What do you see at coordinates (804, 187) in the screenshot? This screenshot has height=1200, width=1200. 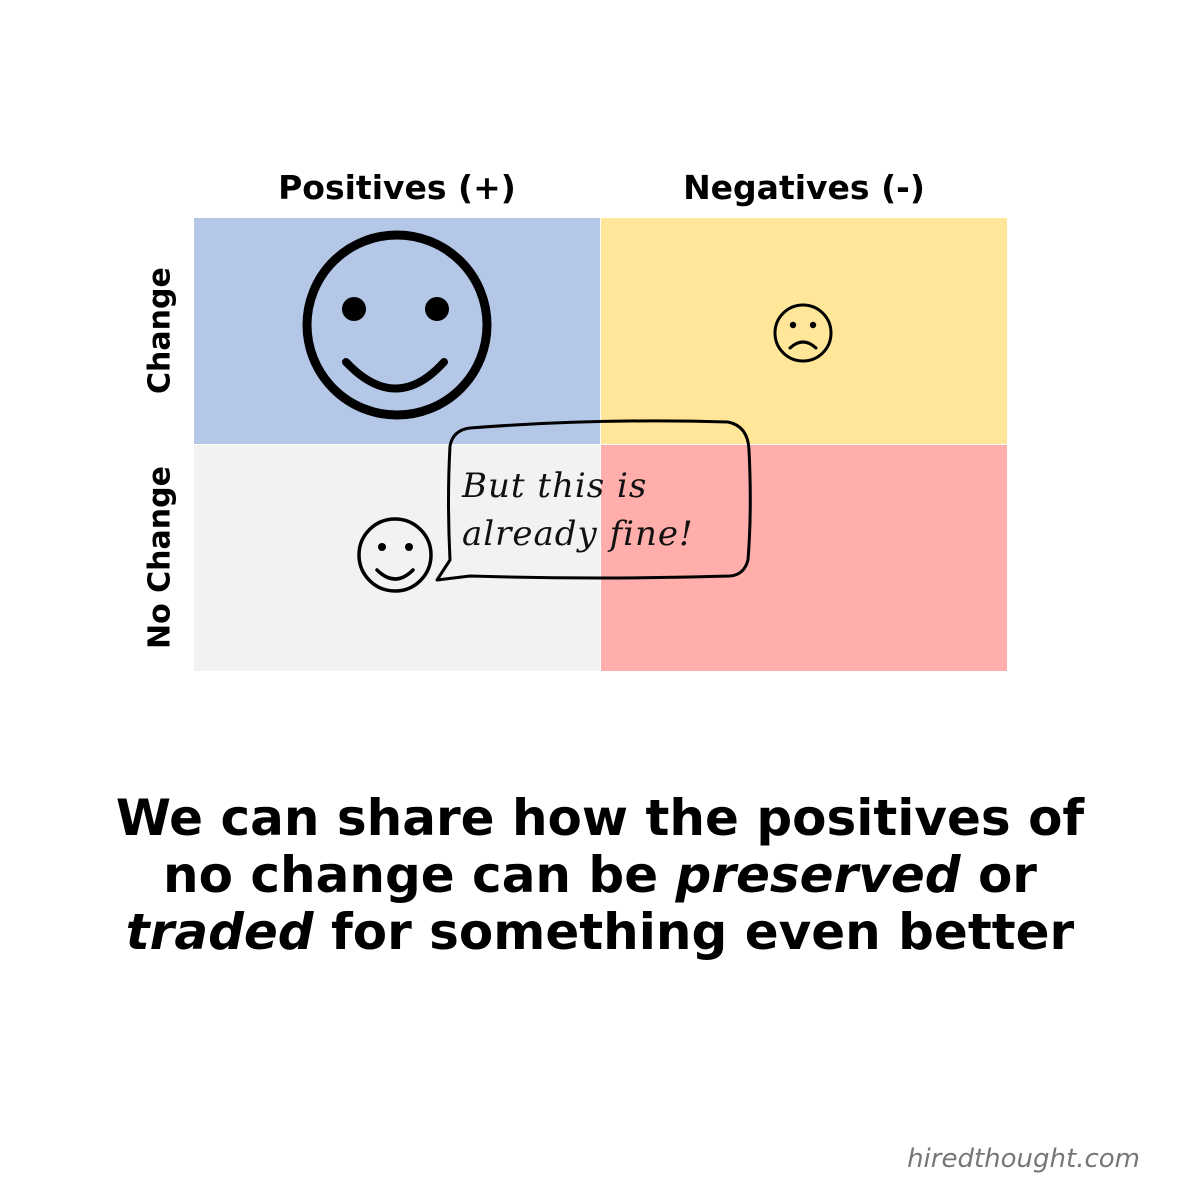 I see `column-header-negatives: Negatives (-)` at bounding box center [804, 187].